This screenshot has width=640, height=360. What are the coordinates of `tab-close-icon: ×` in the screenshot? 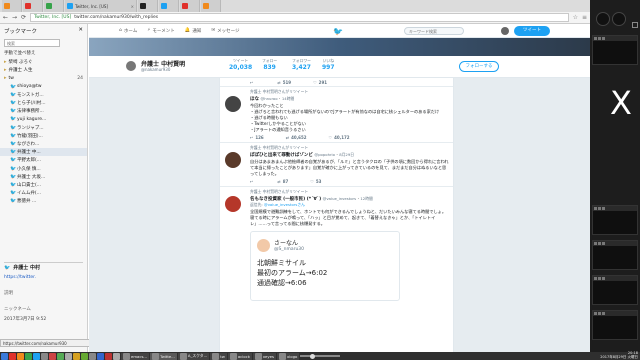 It's located at (132, 6).